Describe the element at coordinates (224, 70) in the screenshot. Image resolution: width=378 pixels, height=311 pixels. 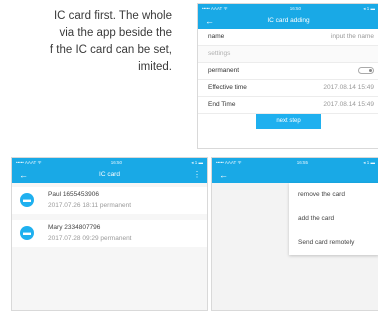
I see `permanent-label: permanent` at that location.